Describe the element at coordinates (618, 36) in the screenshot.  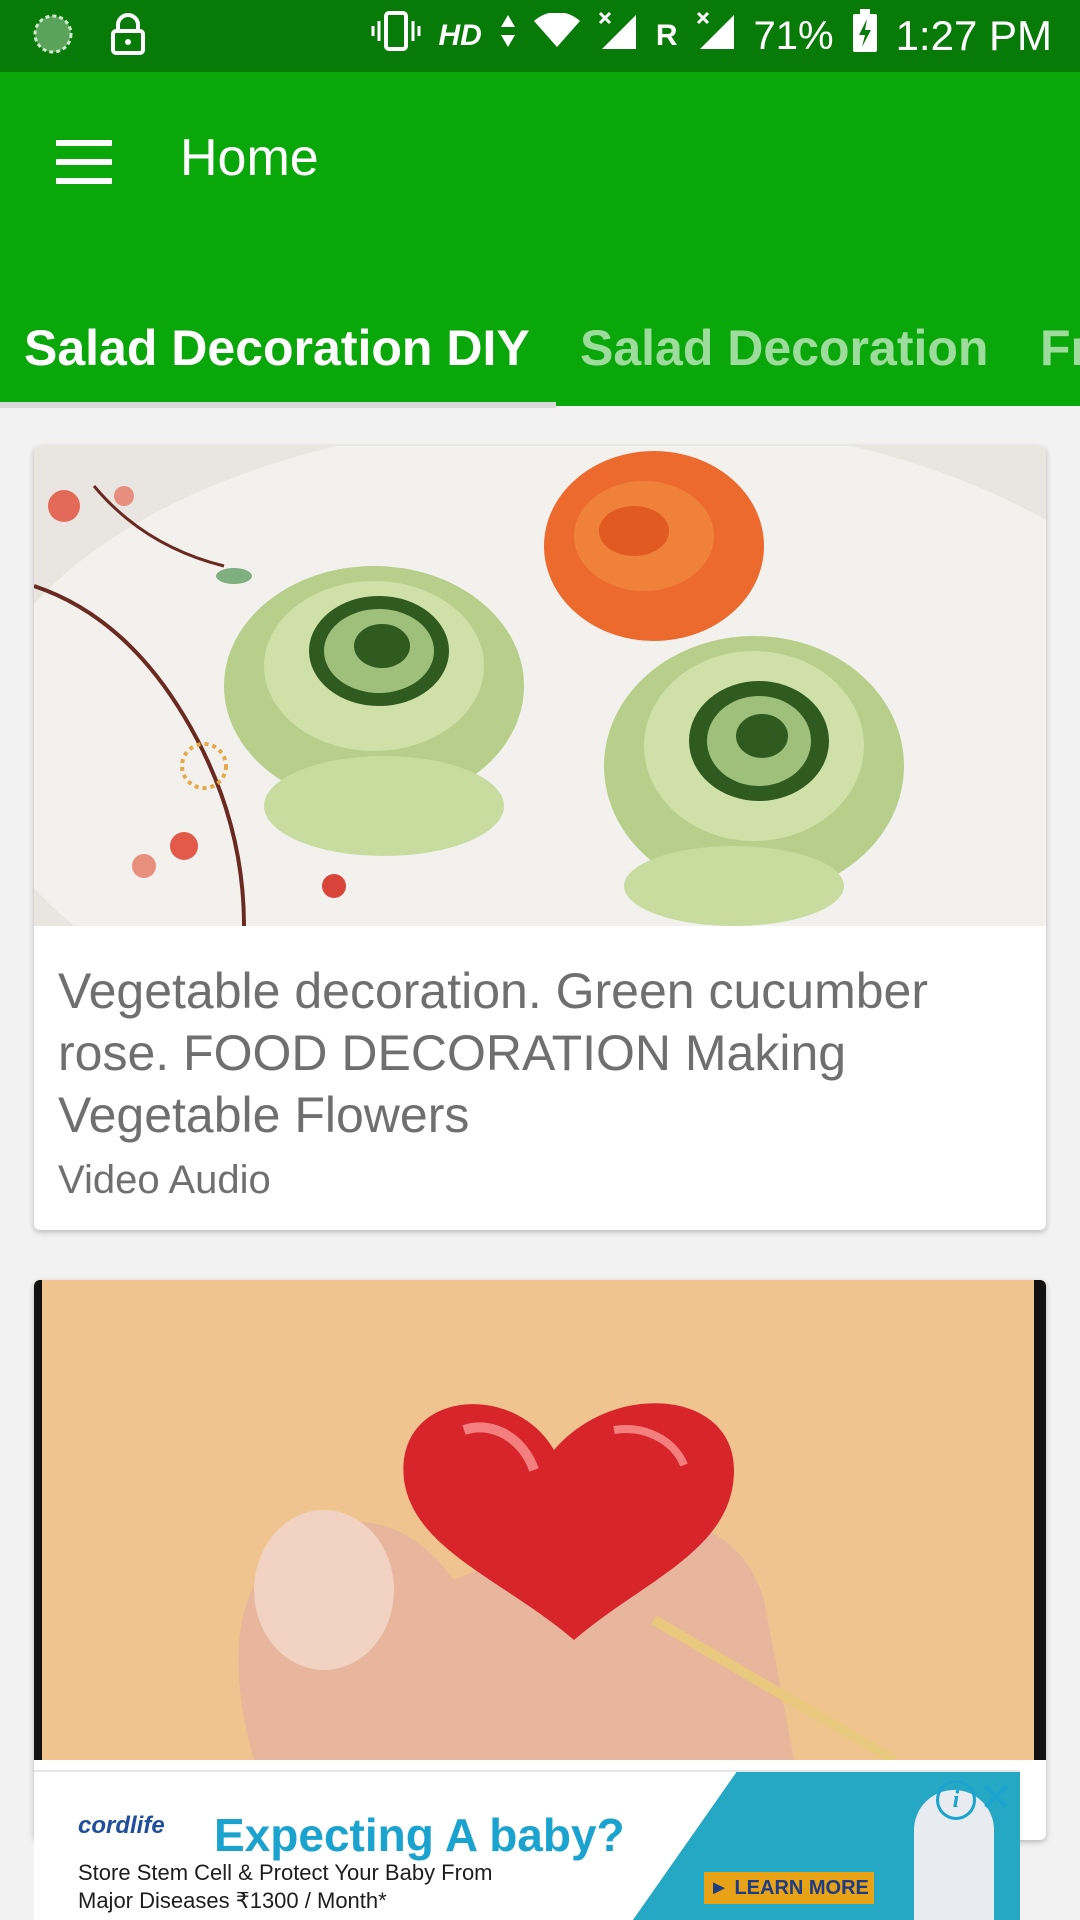
I see `signal-1-icon` at that location.